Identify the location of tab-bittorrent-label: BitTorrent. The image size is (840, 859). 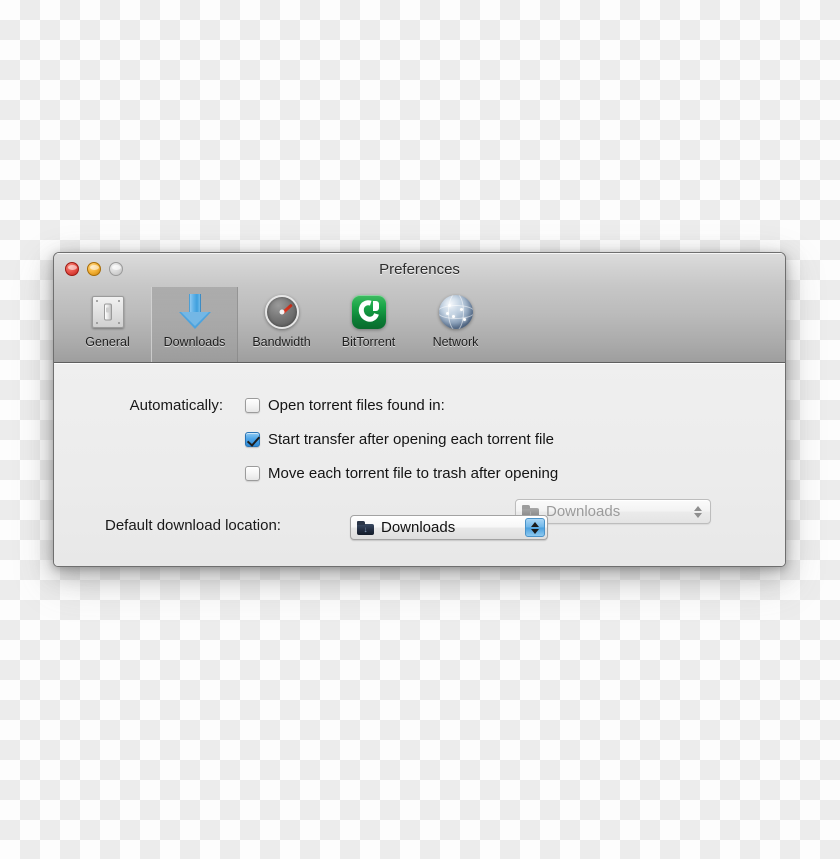
(368, 342).